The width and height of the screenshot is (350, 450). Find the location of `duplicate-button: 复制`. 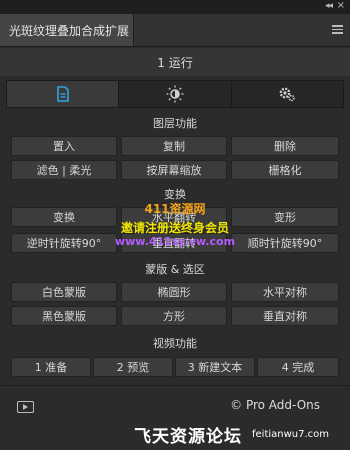

duplicate-button: 复制 is located at coordinates (174, 146).